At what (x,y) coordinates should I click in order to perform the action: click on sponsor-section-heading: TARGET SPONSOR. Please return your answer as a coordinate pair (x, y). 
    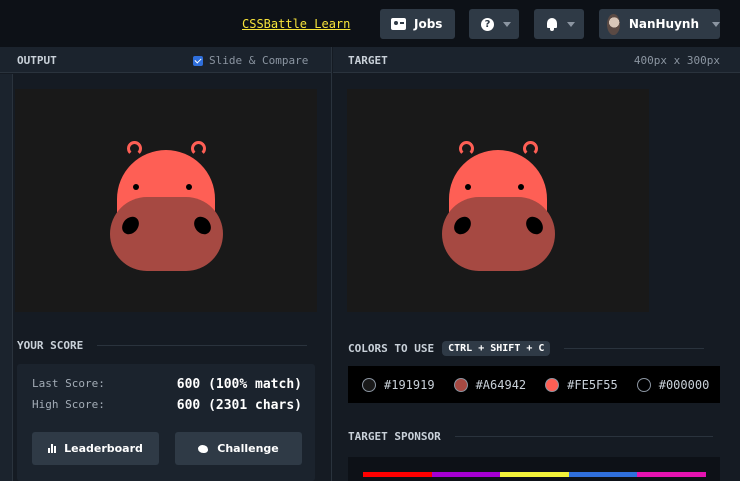
    Looking at the image, I should click on (530, 436).